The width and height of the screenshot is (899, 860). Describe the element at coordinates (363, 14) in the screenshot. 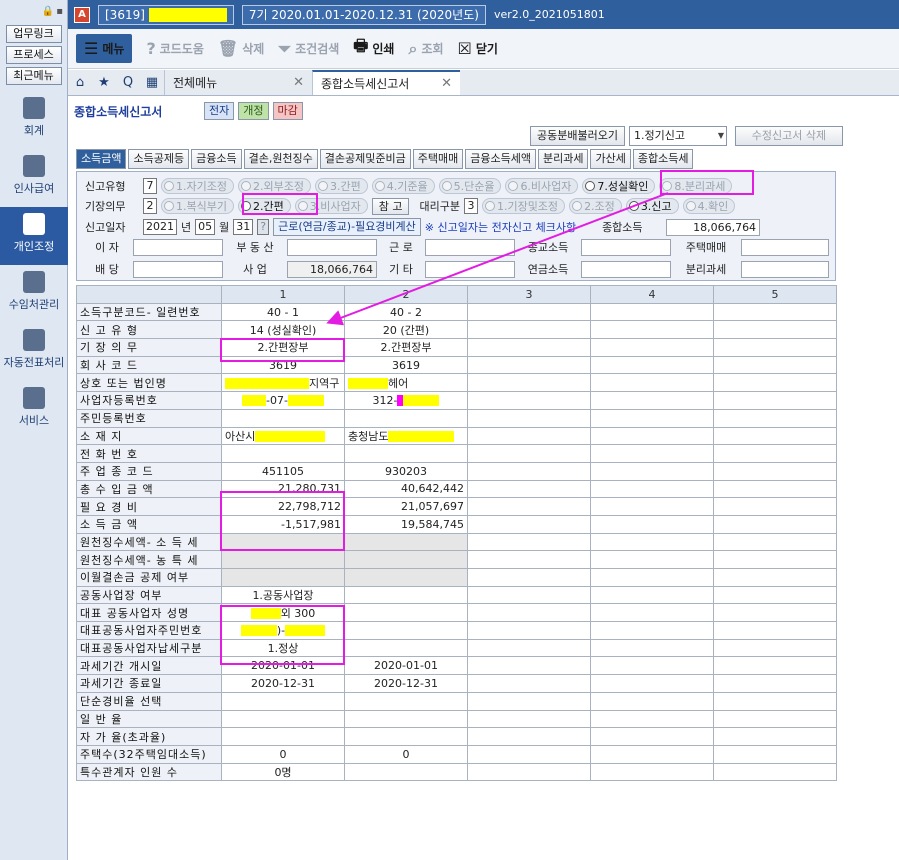

I see `period-box: 7기 2020.01.01-2020.12.31 (2020년도)` at that location.